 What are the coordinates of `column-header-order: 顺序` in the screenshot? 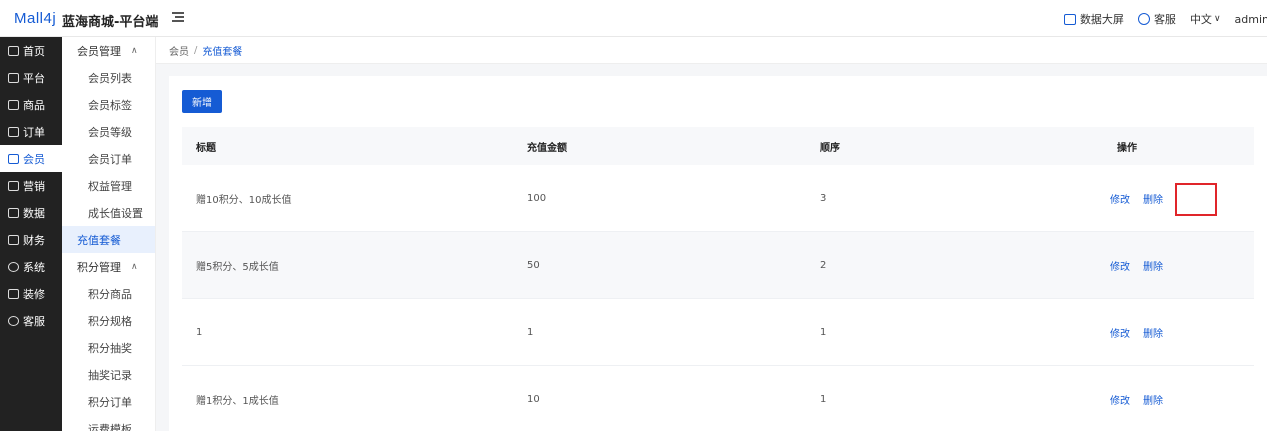 It's located at (830, 148).